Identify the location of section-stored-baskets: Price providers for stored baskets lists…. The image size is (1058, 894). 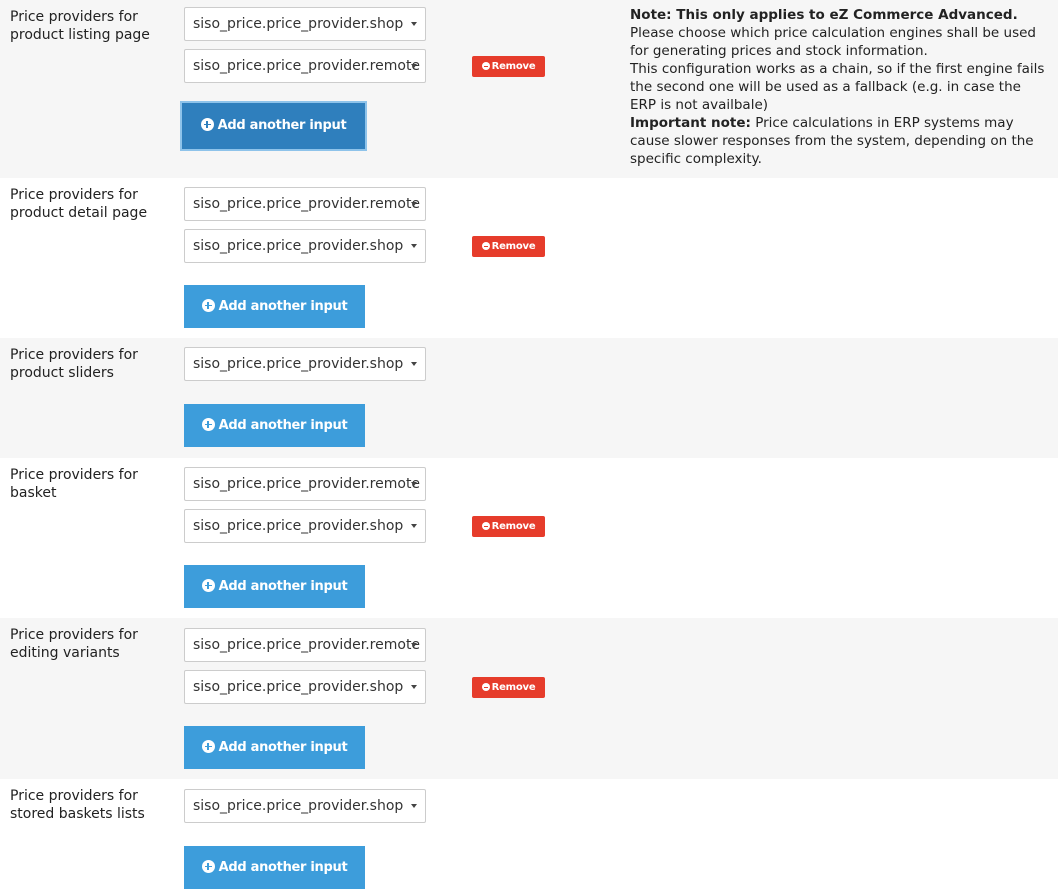
(529, 836).